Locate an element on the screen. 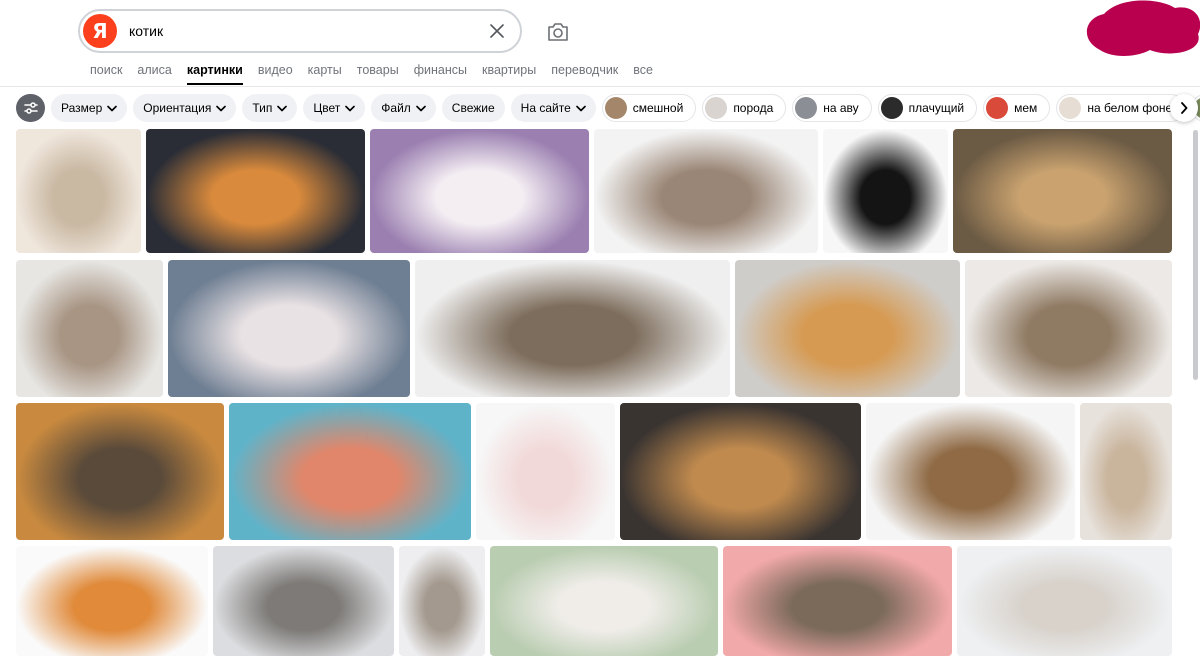 This screenshot has width=1200, height=656. image-black-kitten is located at coordinates (885, 191).